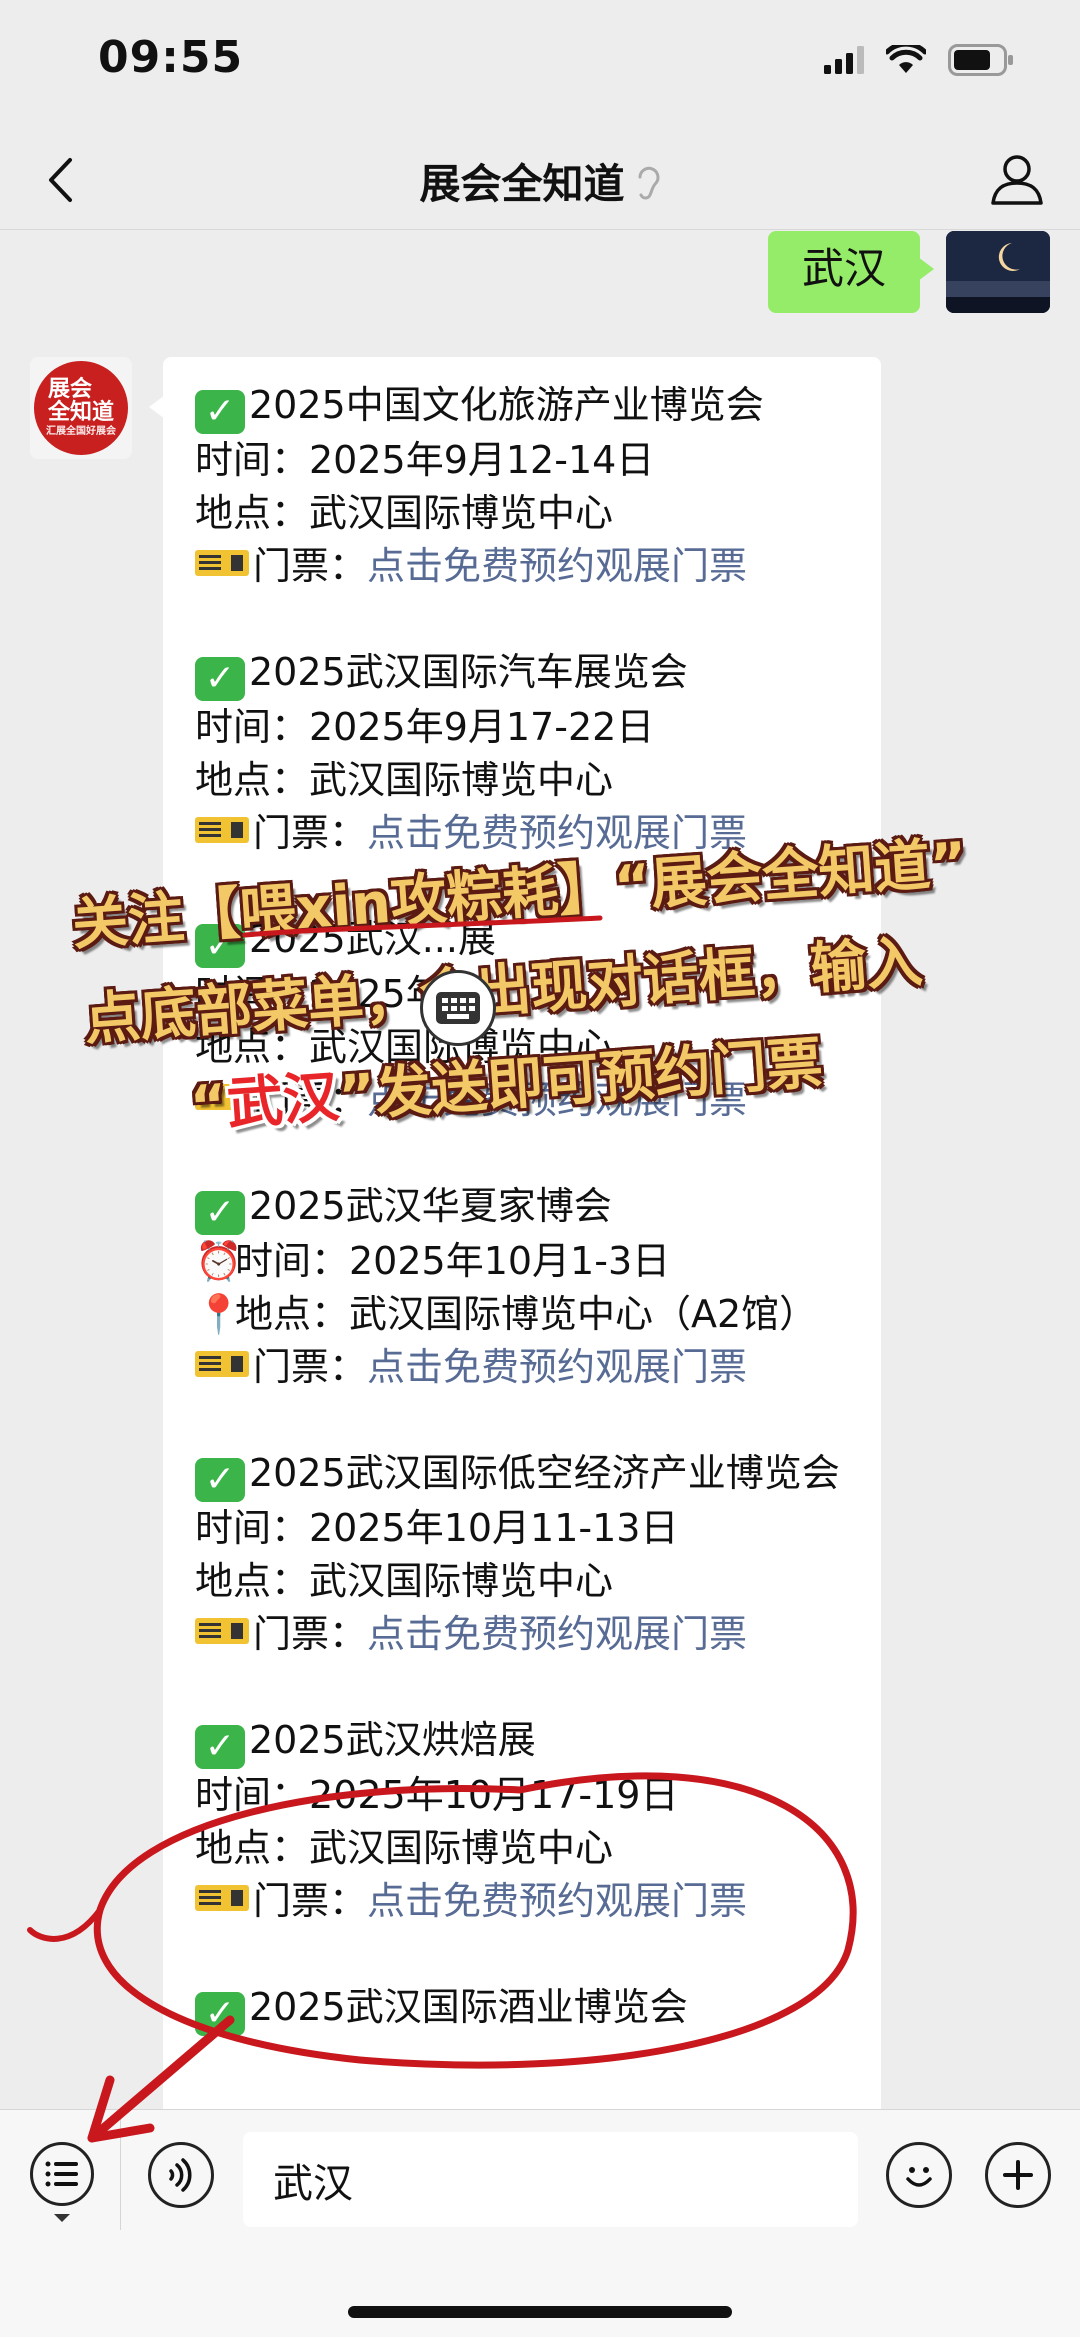 The width and height of the screenshot is (1080, 2337). Describe the element at coordinates (437, 1528) in the screenshot. I see `event-time: 时间：2025年10月11-13日` at that location.